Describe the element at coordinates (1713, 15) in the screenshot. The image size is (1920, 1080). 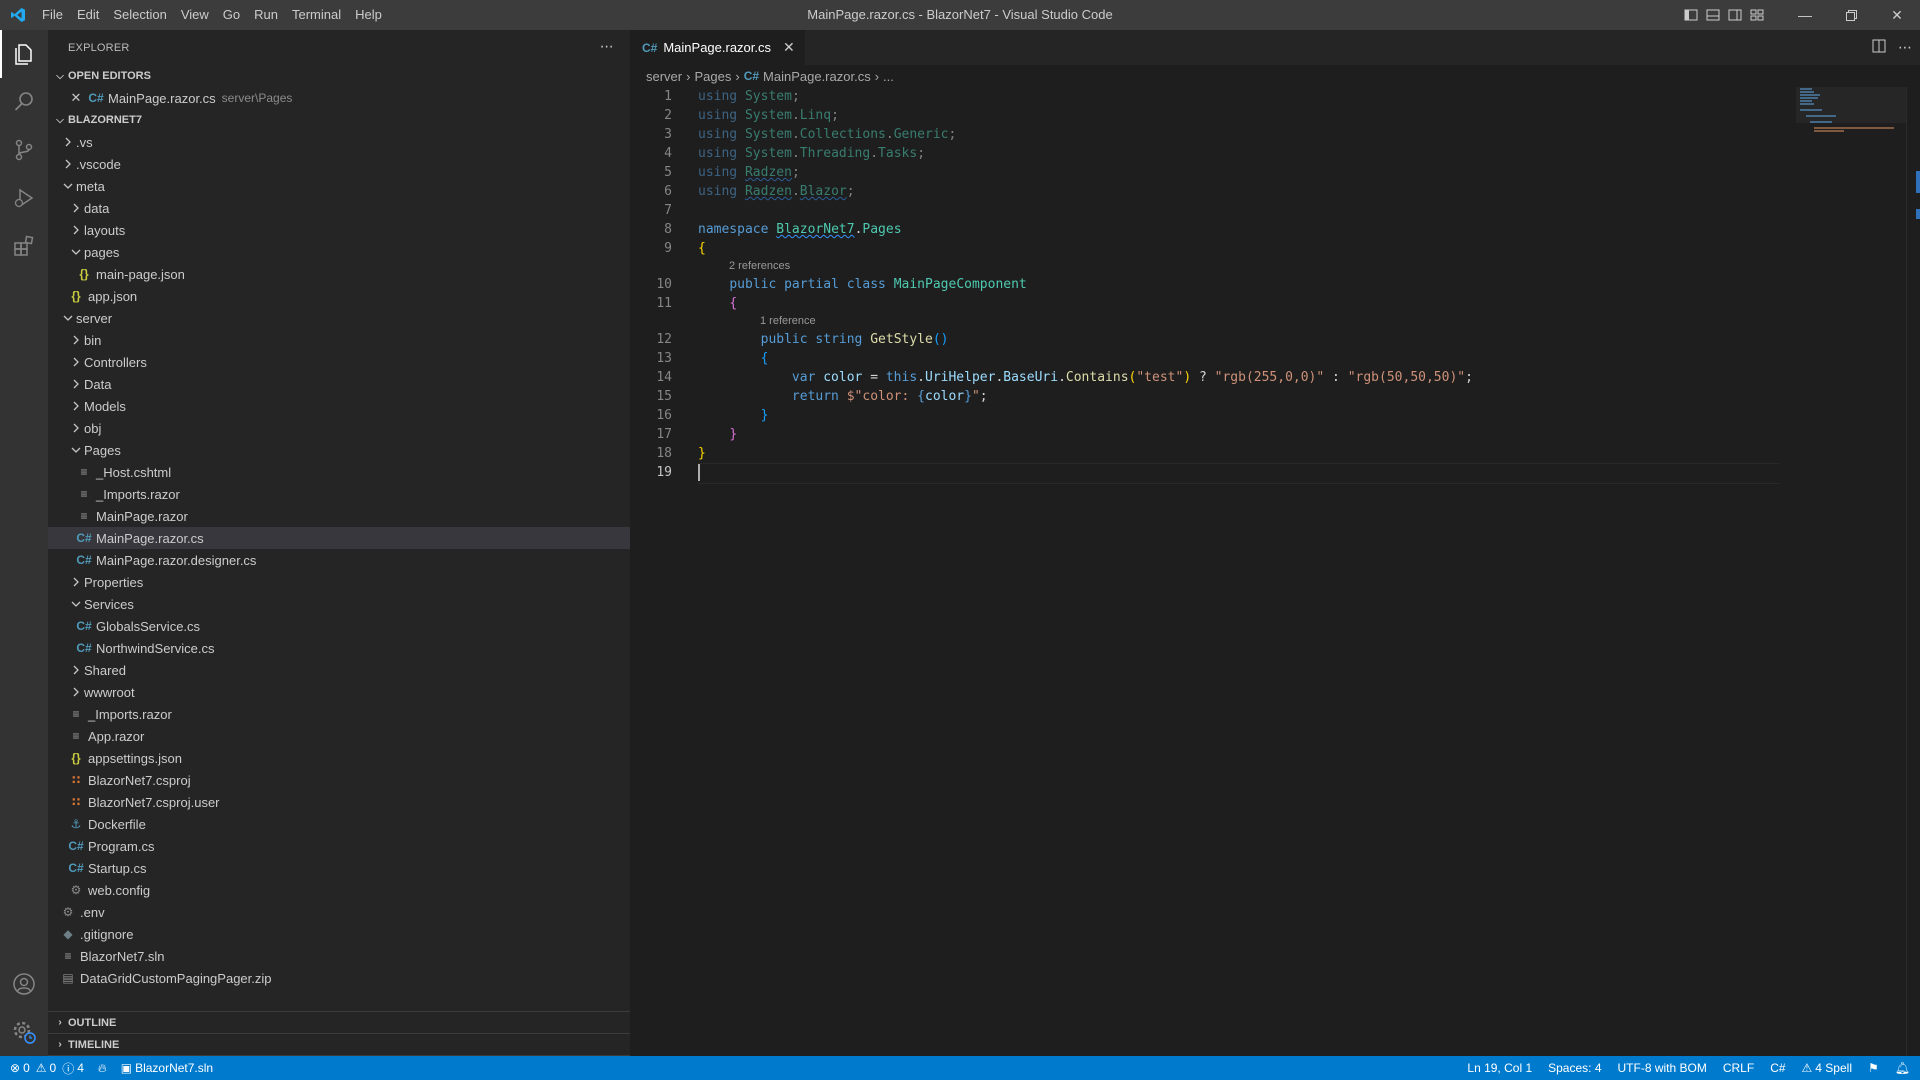
I see `toggle-panel-icon` at that location.